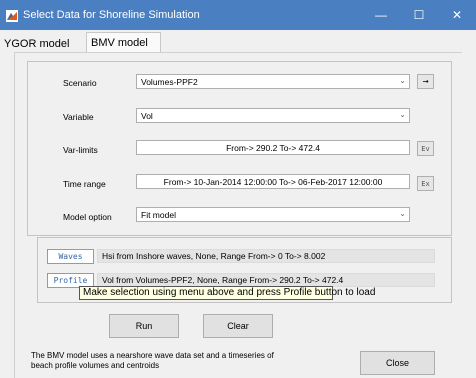 The height and width of the screenshot is (378, 476). Describe the element at coordinates (78, 117) in the screenshot. I see `variable-label: Variable` at that location.